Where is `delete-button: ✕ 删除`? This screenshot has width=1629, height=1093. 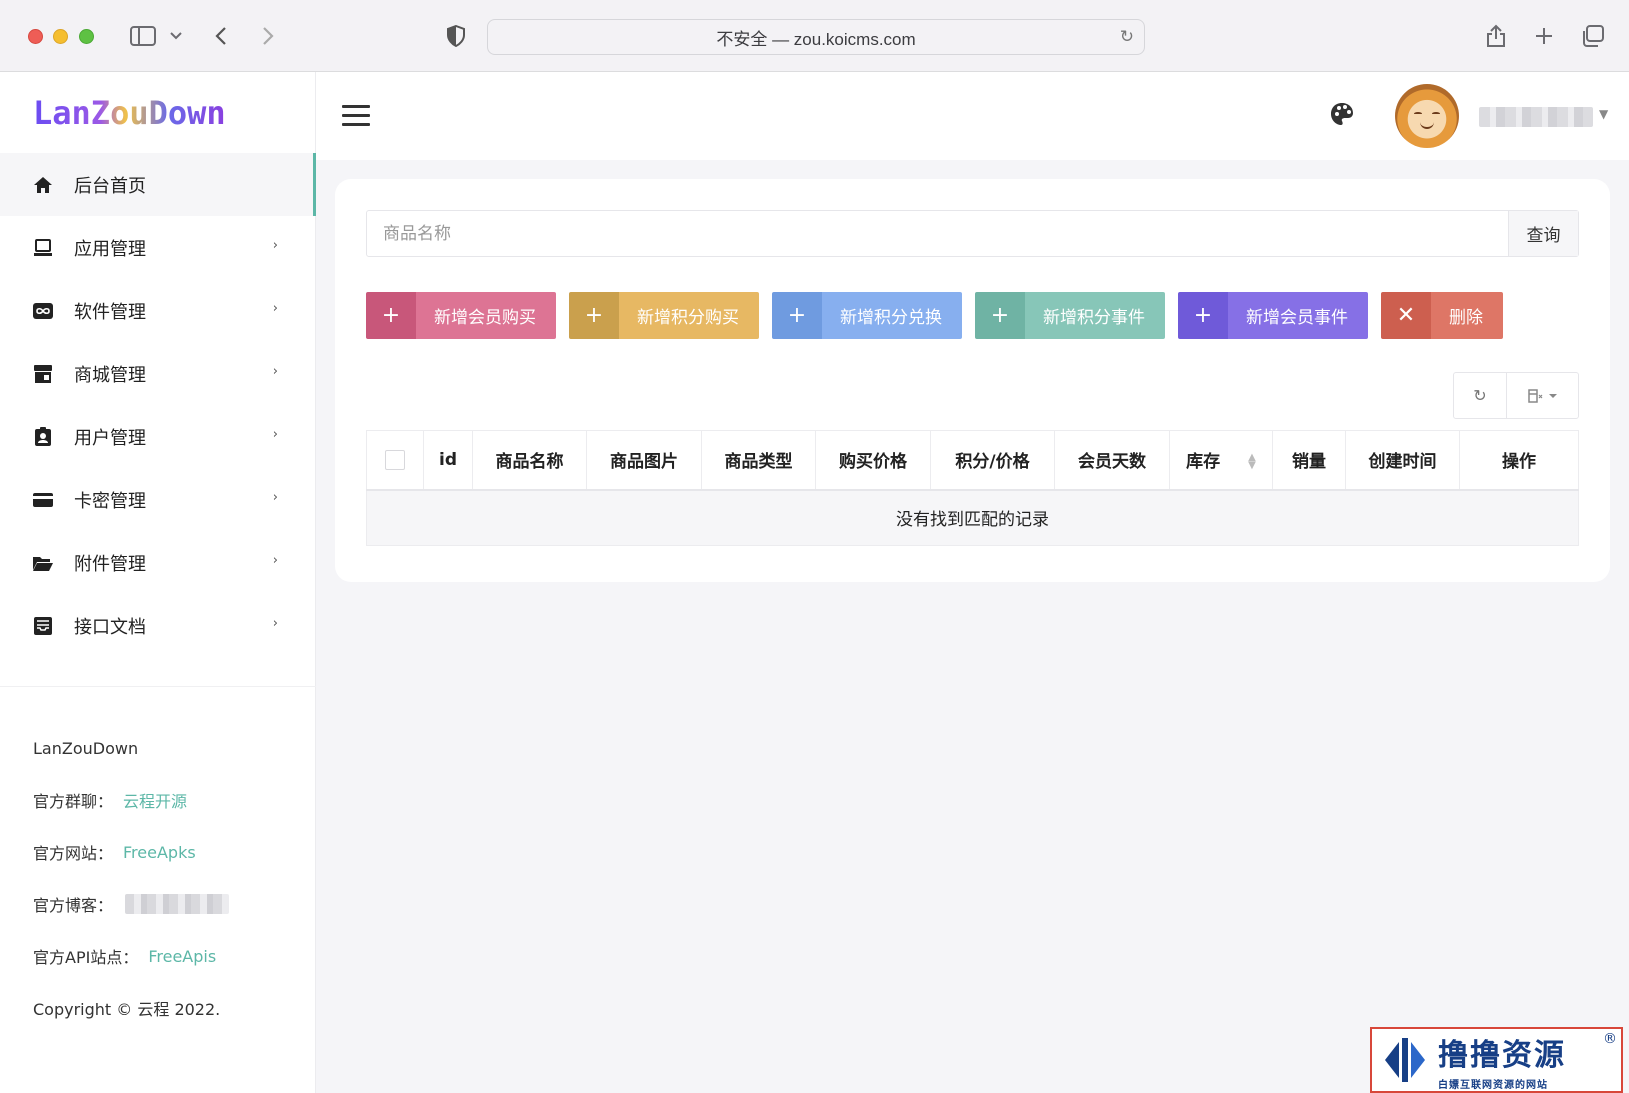
delete-button: ✕ 删除 is located at coordinates (1442, 315).